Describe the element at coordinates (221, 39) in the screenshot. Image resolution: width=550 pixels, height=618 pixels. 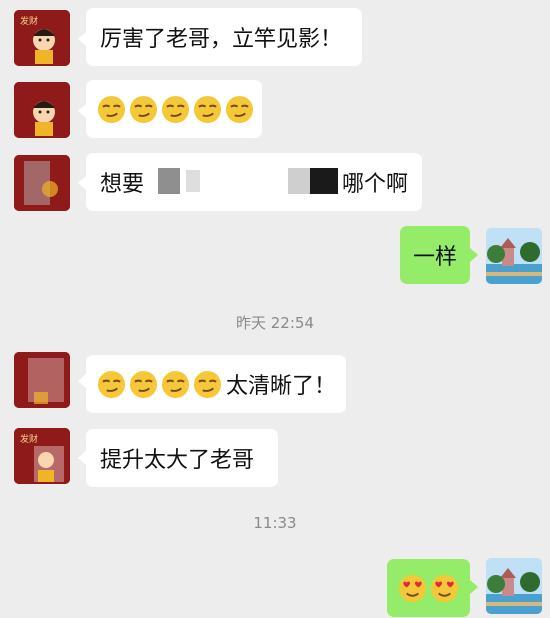
I see `message-text: 厉害了老哥，立竿见影！` at that location.